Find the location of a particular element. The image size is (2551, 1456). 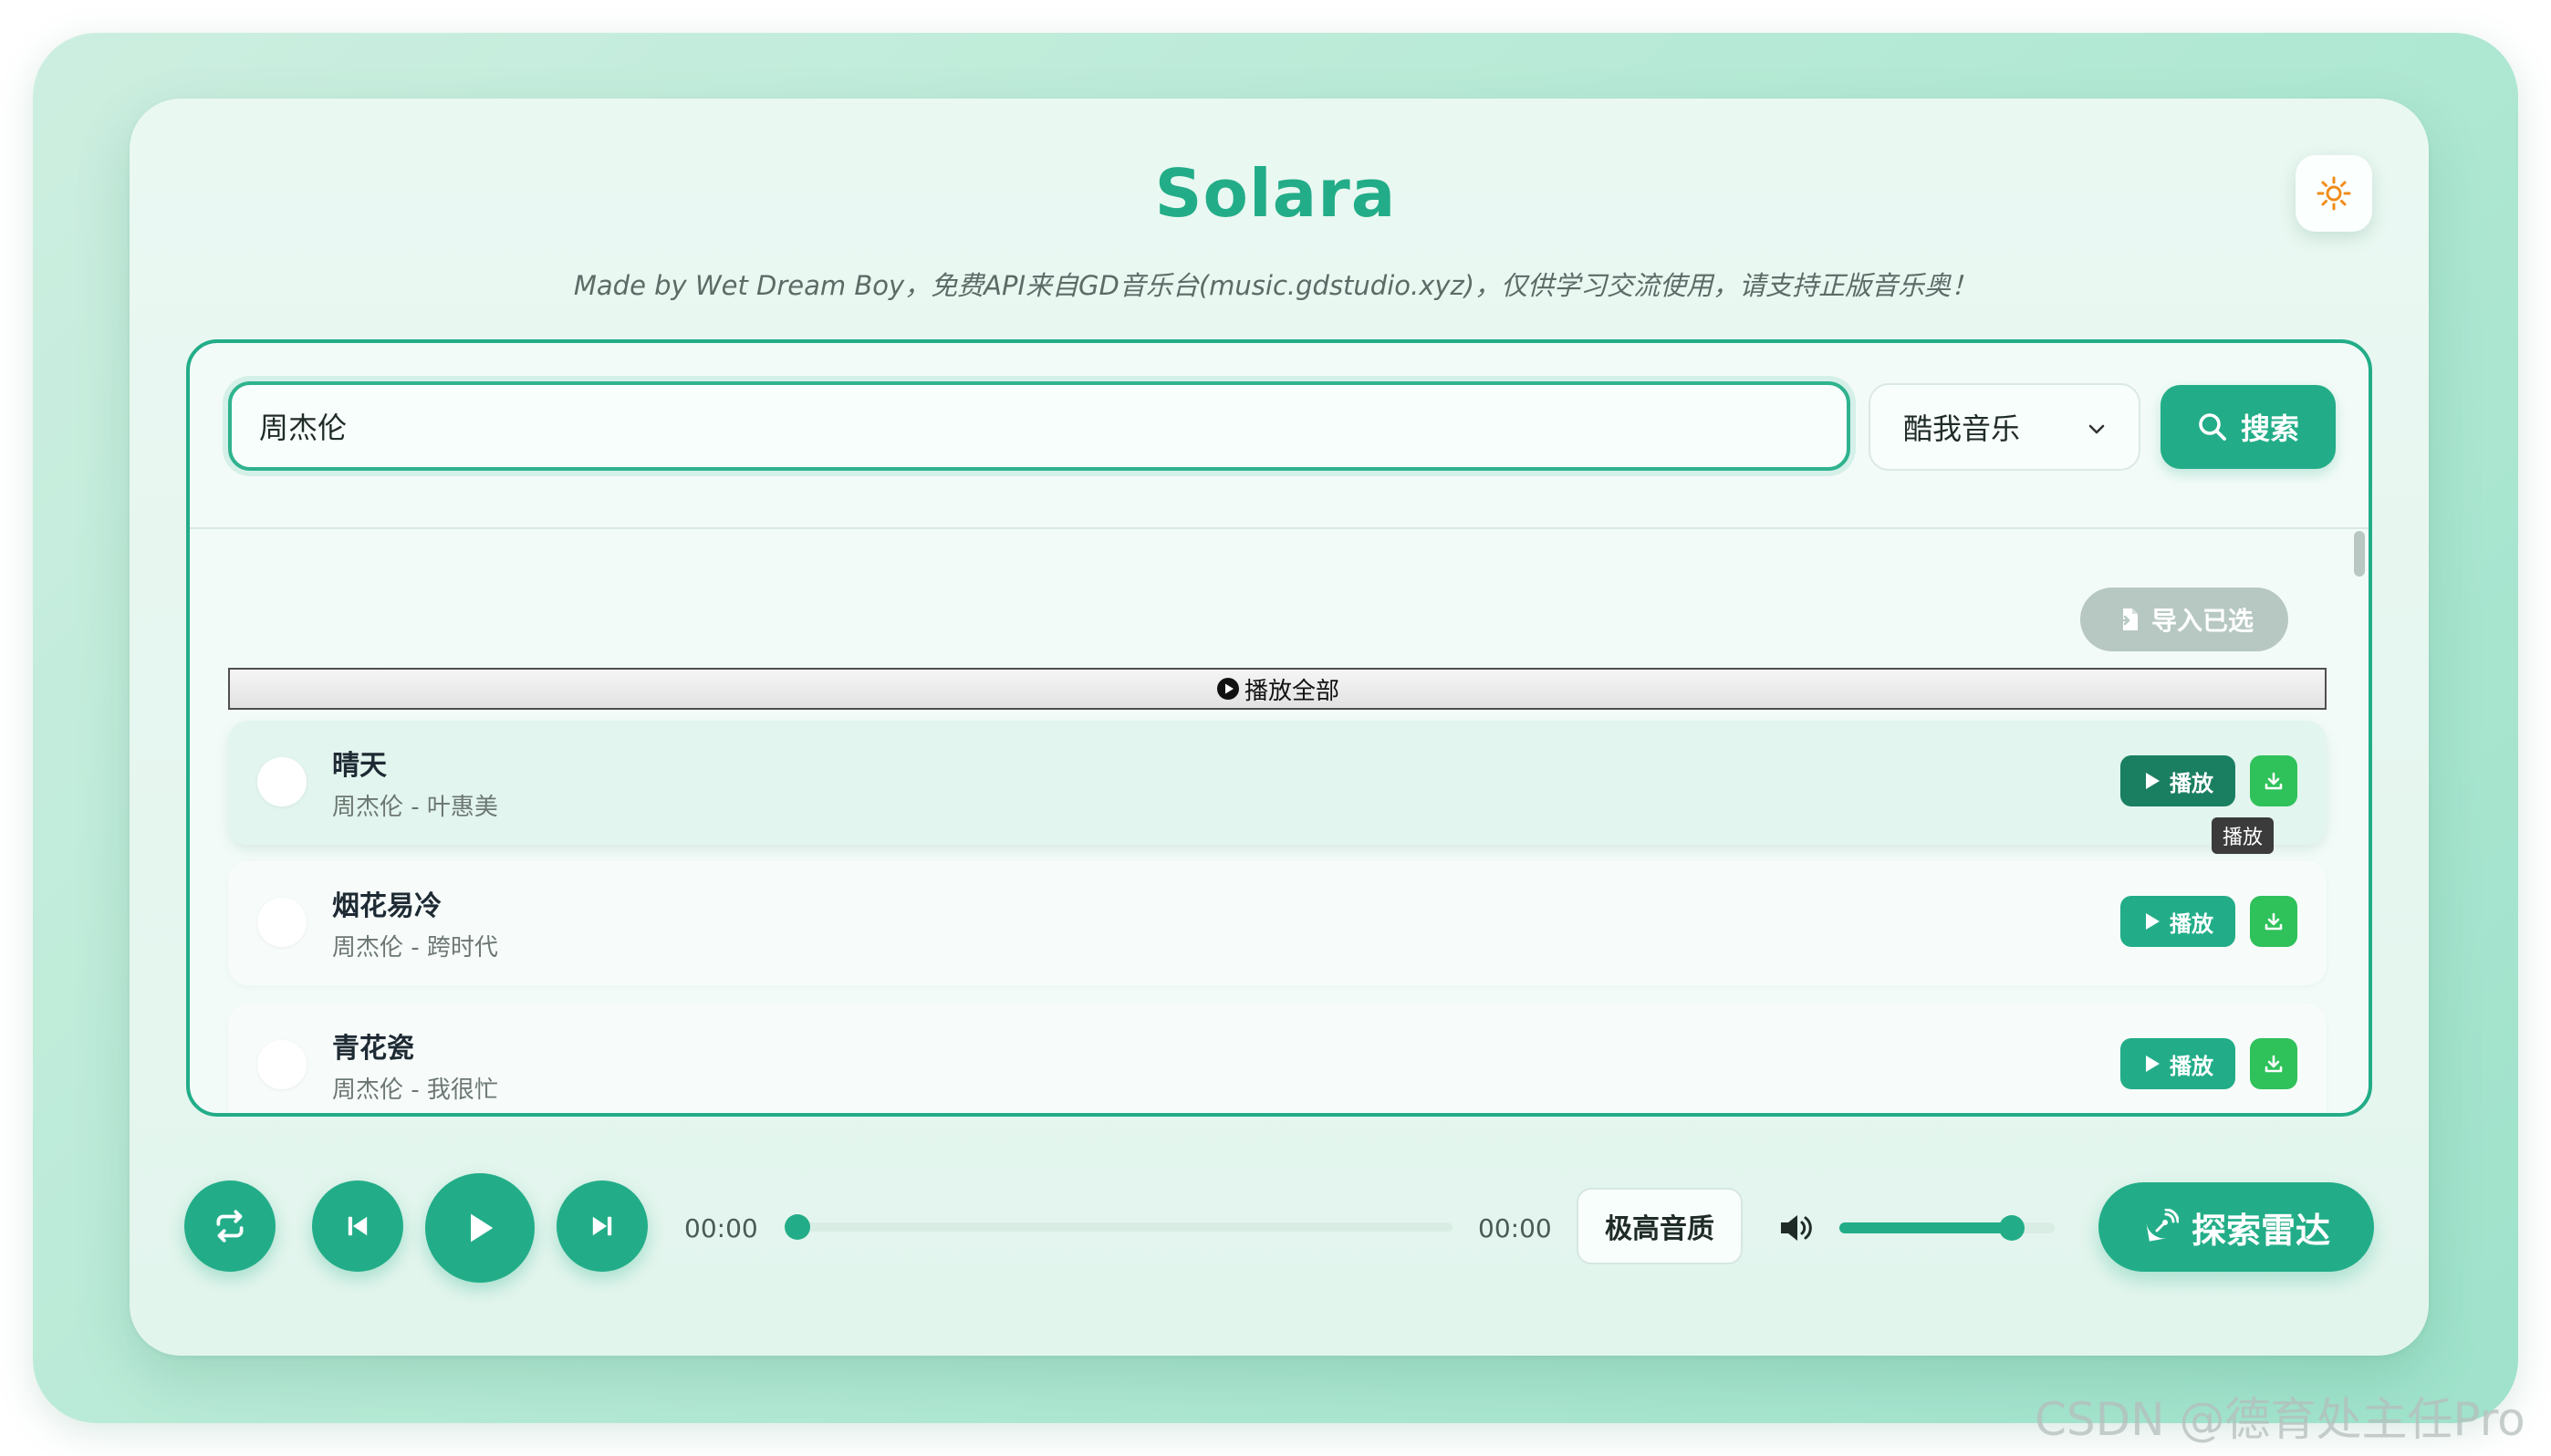

next-track-button is located at coordinates (602, 1226).